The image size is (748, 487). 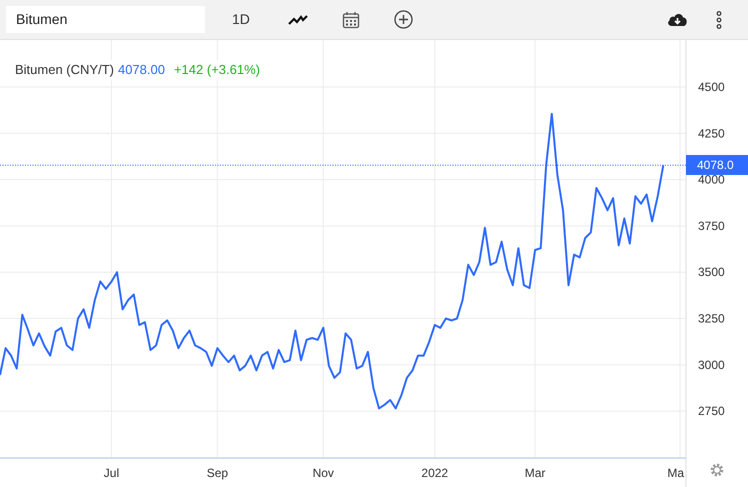 What do you see at coordinates (298, 20) in the screenshot?
I see `line-chart-icon` at bounding box center [298, 20].